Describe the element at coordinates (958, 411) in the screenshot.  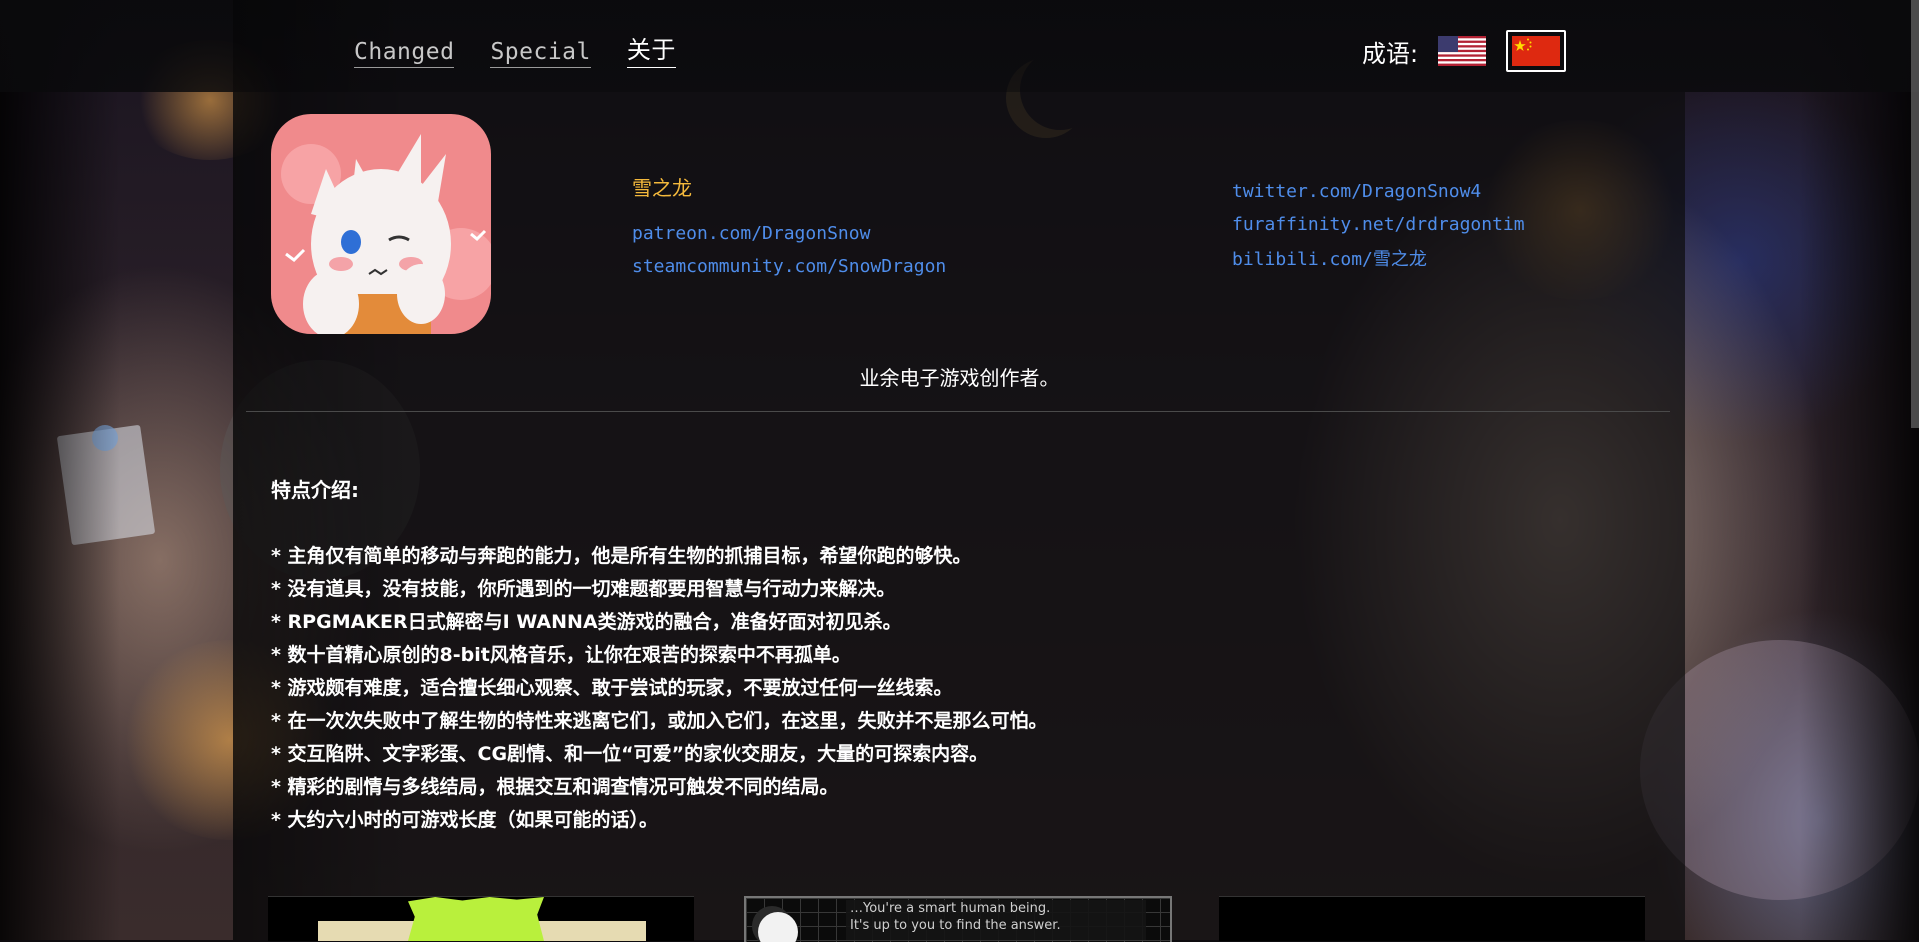
I see `section-divider` at that location.